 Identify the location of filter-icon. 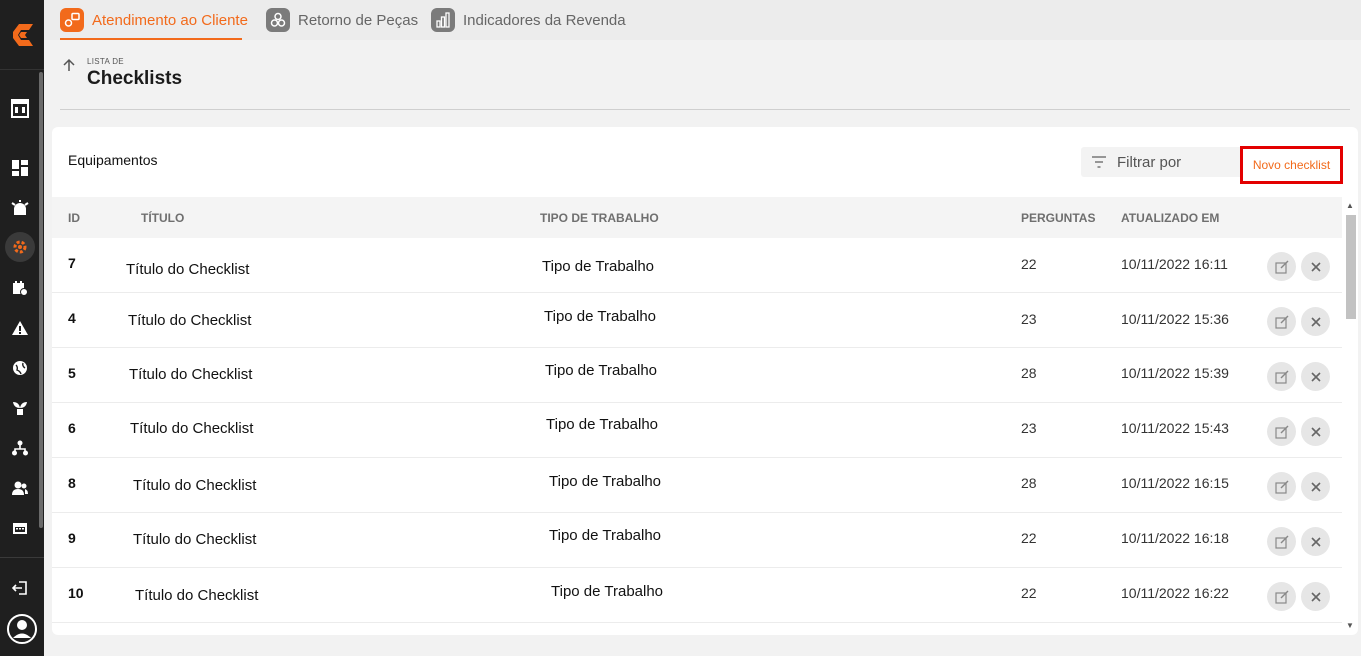
(1099, 162).